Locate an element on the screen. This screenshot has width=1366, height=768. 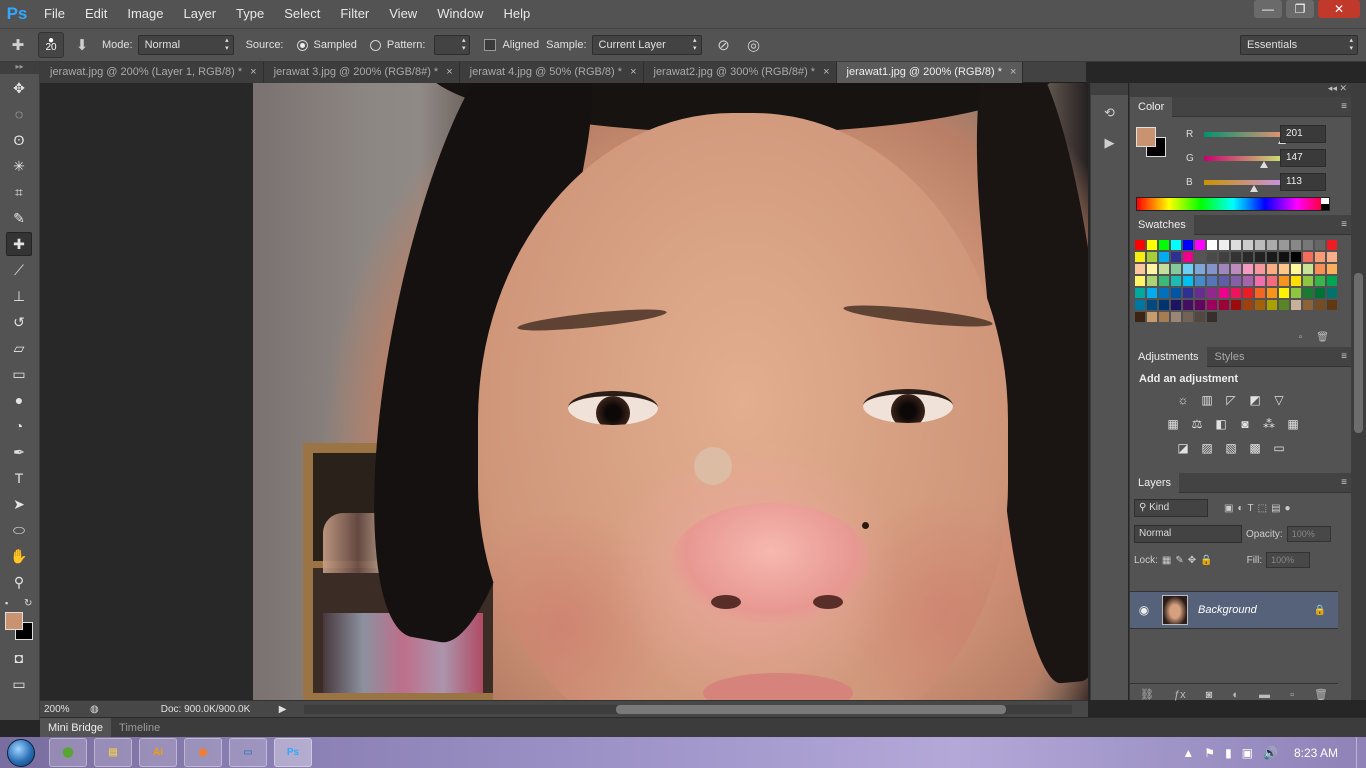
menu-type: Type is located at coordinates (250, 14).